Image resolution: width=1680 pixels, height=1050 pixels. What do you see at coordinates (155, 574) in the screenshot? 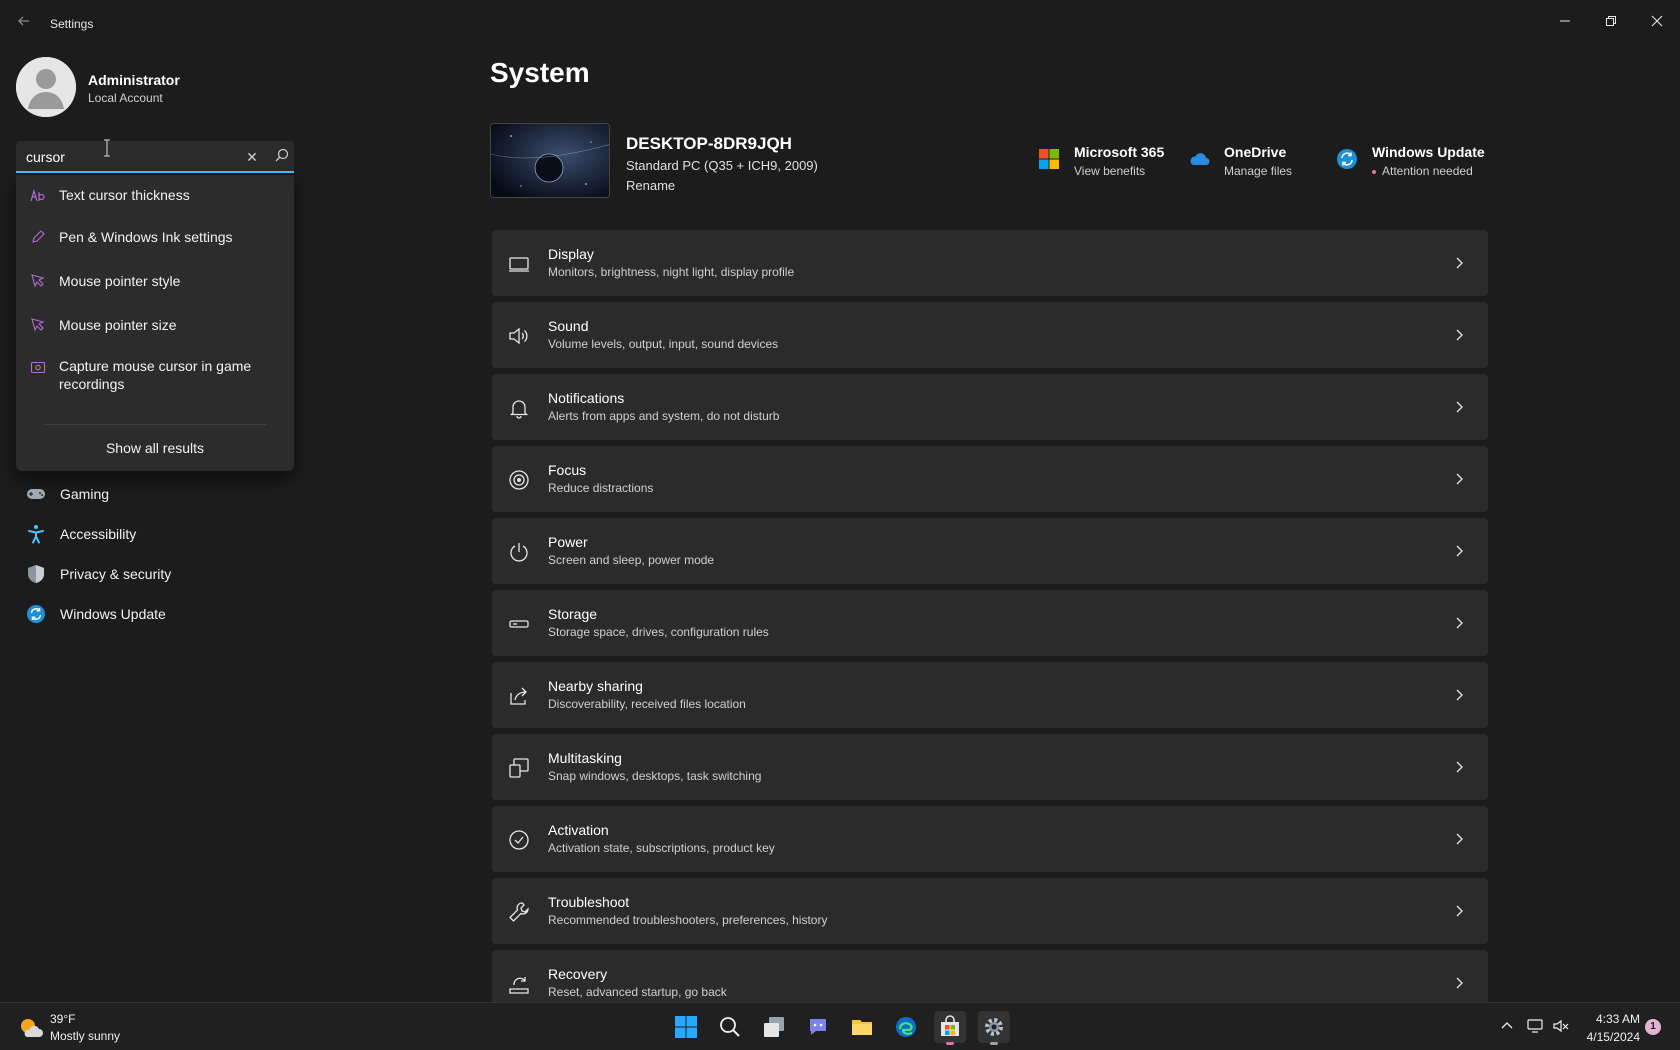
I see `nav-item-privacy-security: Privacy & security` at bounding box center [155, 574].